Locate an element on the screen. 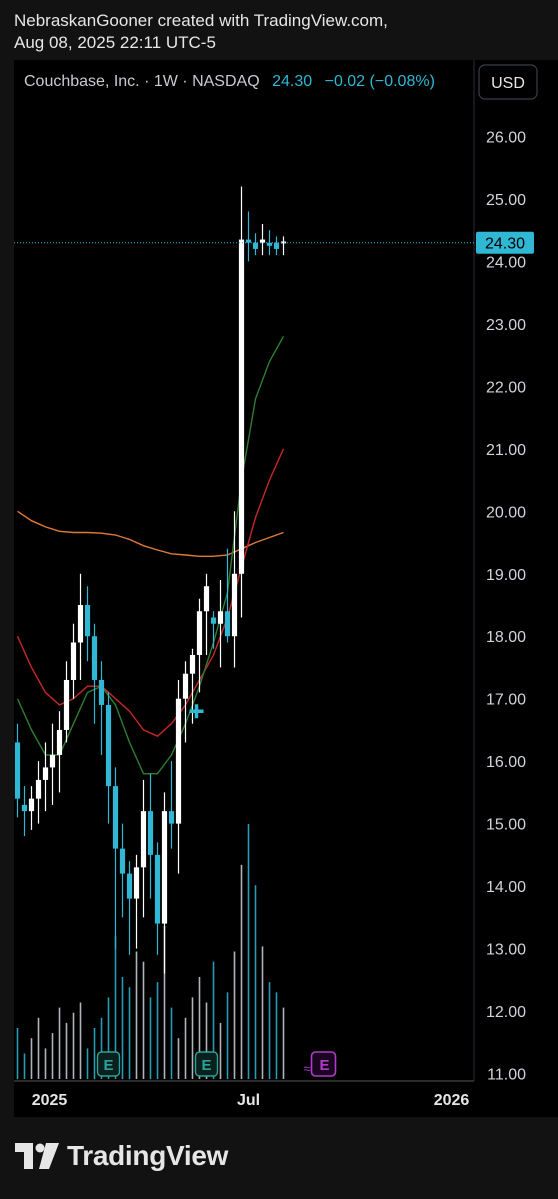  tradingview-logo: TradingView is located at coordinates (121, 1156).